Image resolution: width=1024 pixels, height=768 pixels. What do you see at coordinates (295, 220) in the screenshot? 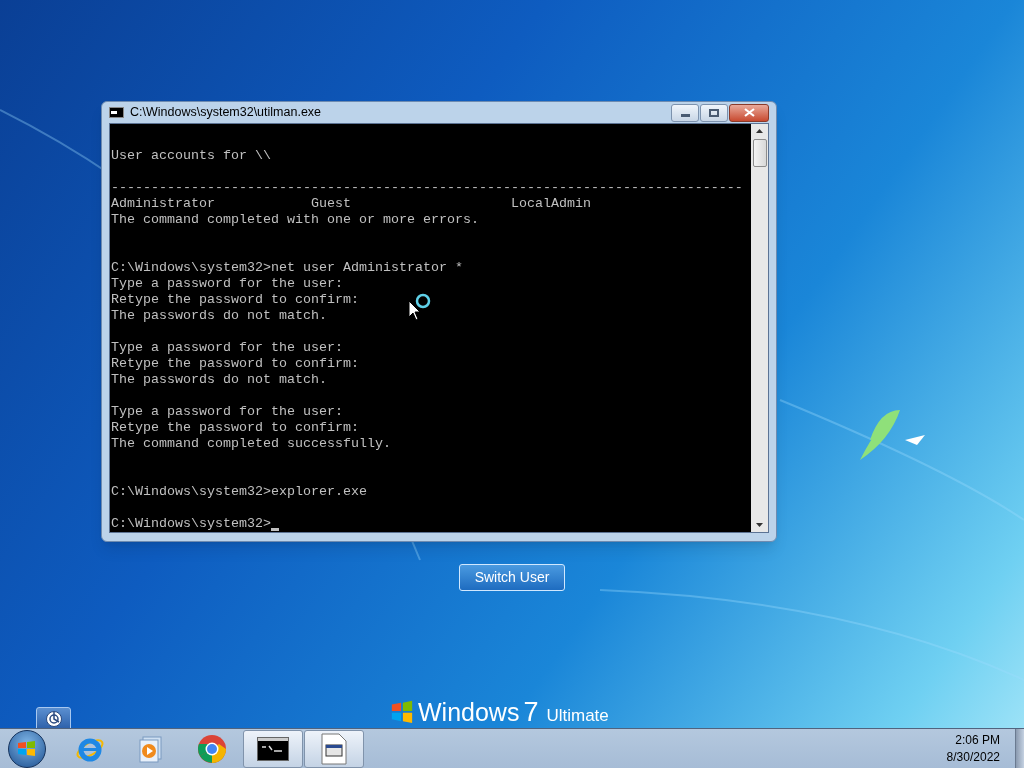
I see `console-line: The command completed with one or more errors.` at bounding box center [295, 220].